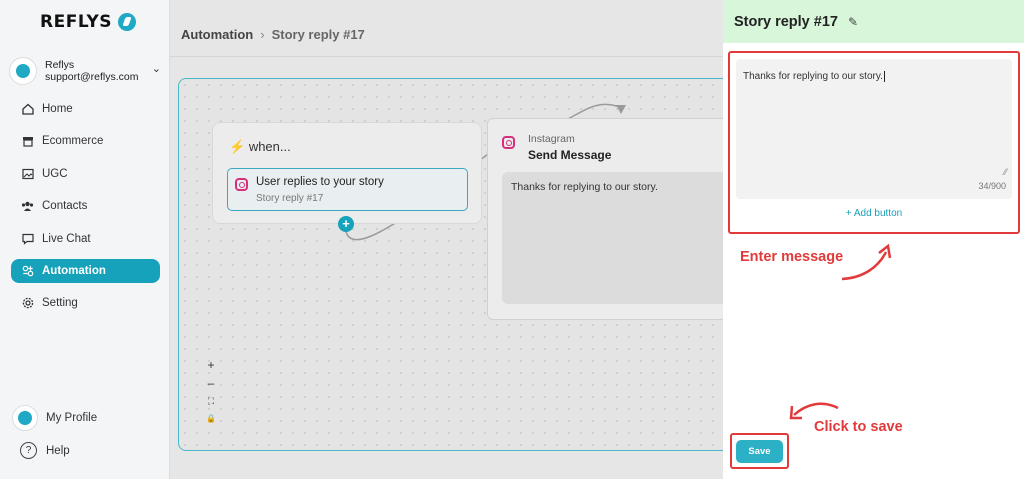 Image resolution: width=1024 pixels, height=479 pixels. I want to click on annotation-click-to-save: Click to save, so click(858, 427).